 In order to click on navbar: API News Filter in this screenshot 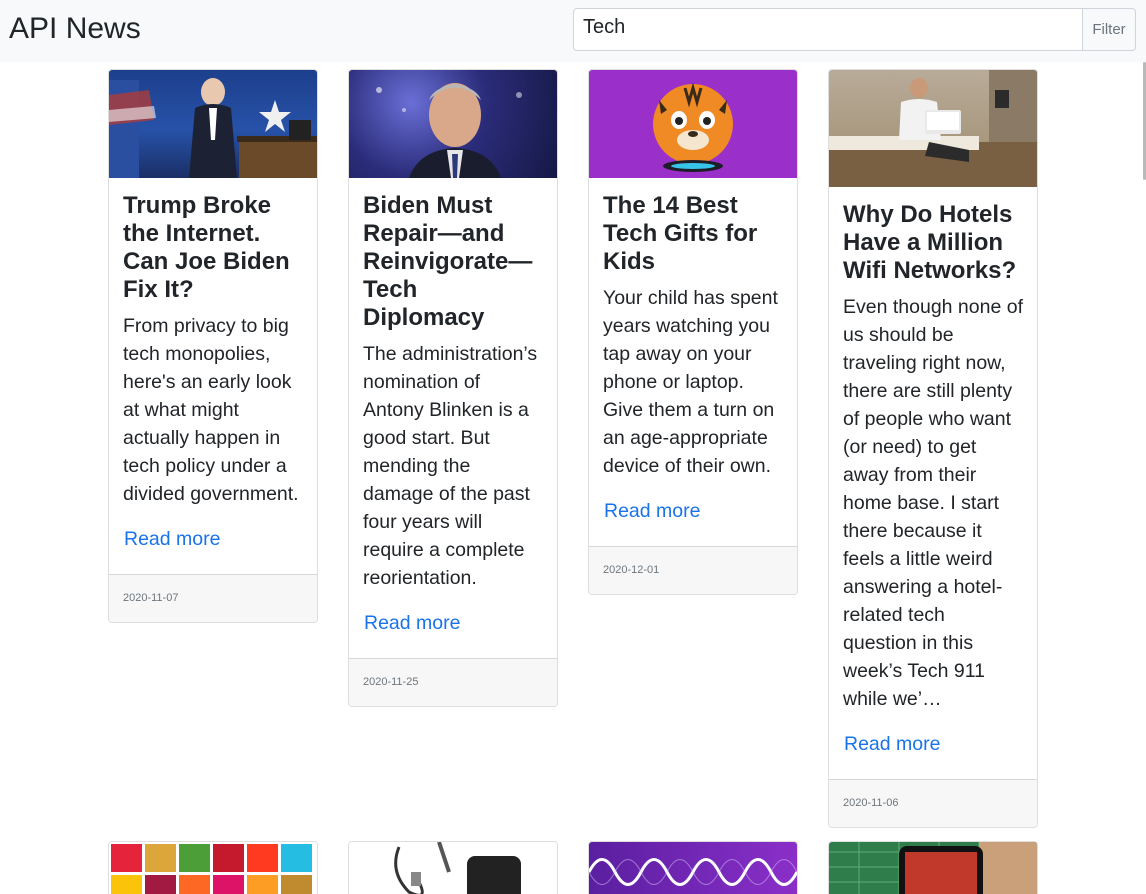, I will do `click(573, 31)`.